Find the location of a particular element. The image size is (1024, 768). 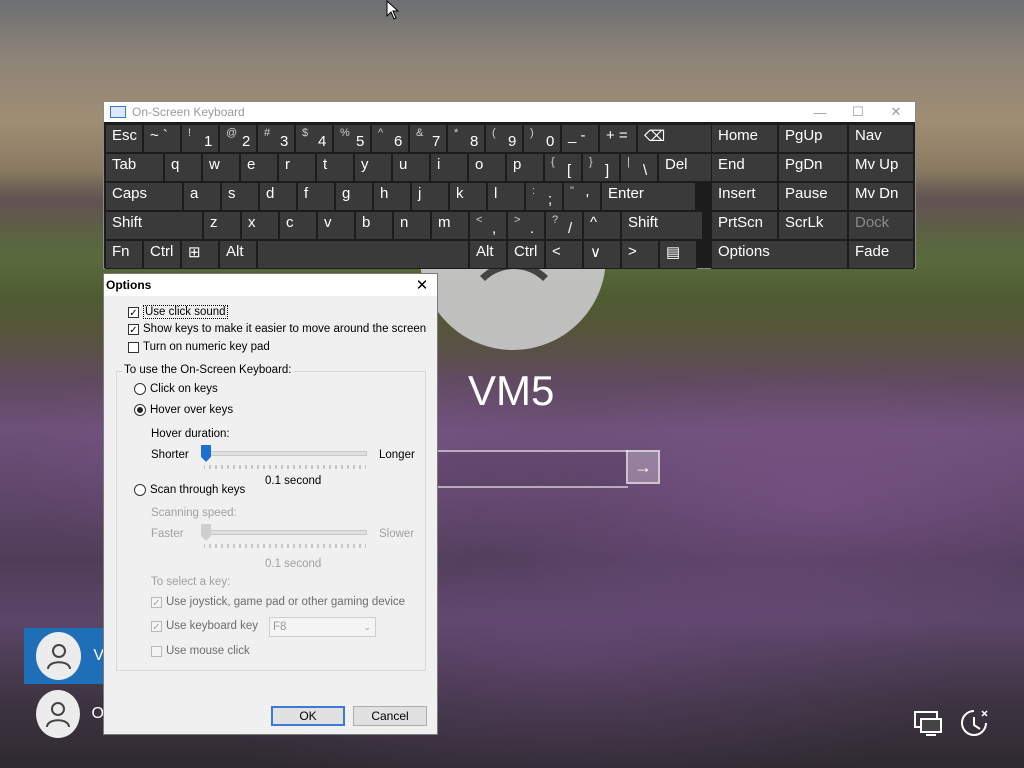

key-5: $4 is located at coordinates (314, 138).